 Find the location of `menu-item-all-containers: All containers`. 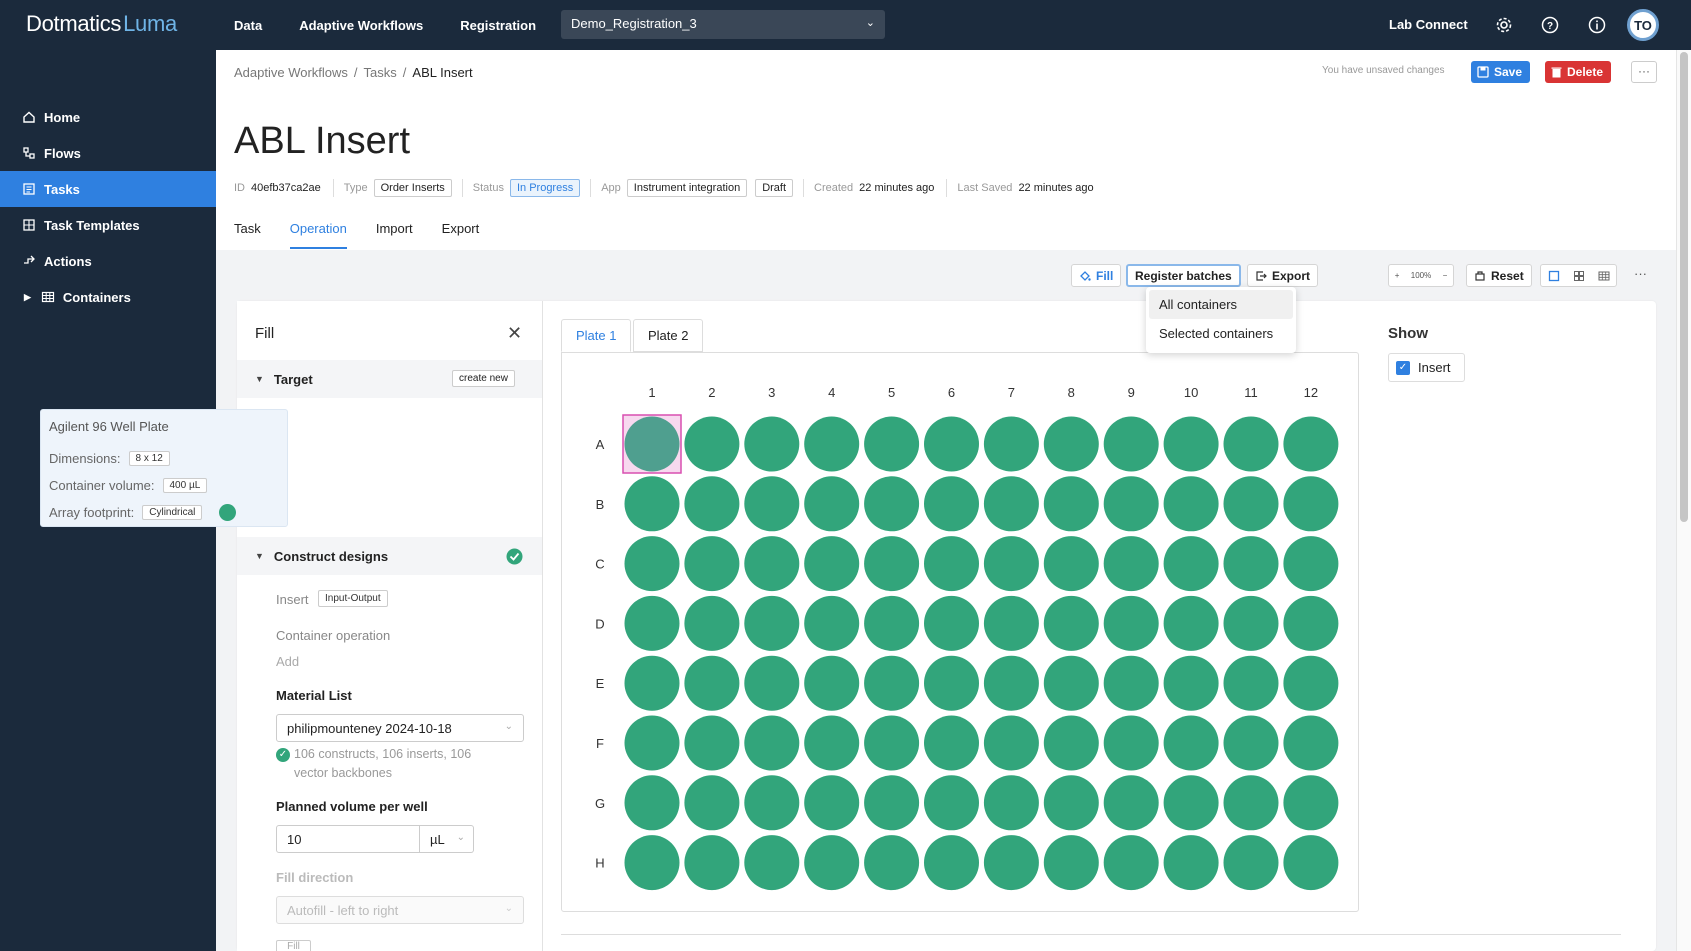

menu-item-all-containers: All containers is located at coordinates (1221, 304).